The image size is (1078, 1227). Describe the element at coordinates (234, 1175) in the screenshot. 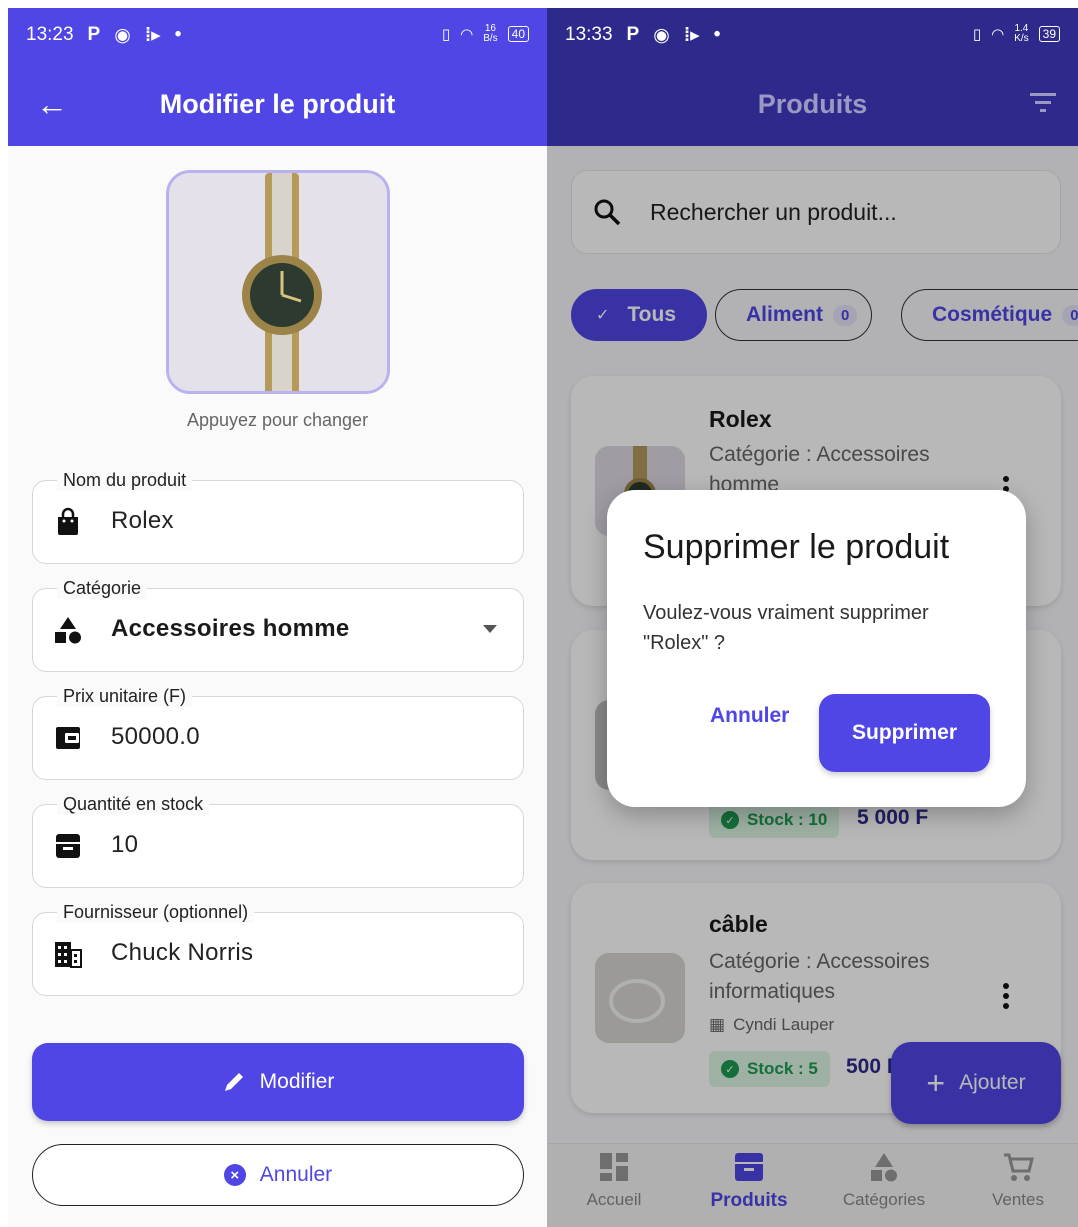

I see `close-circle-icon: ×` at that location.